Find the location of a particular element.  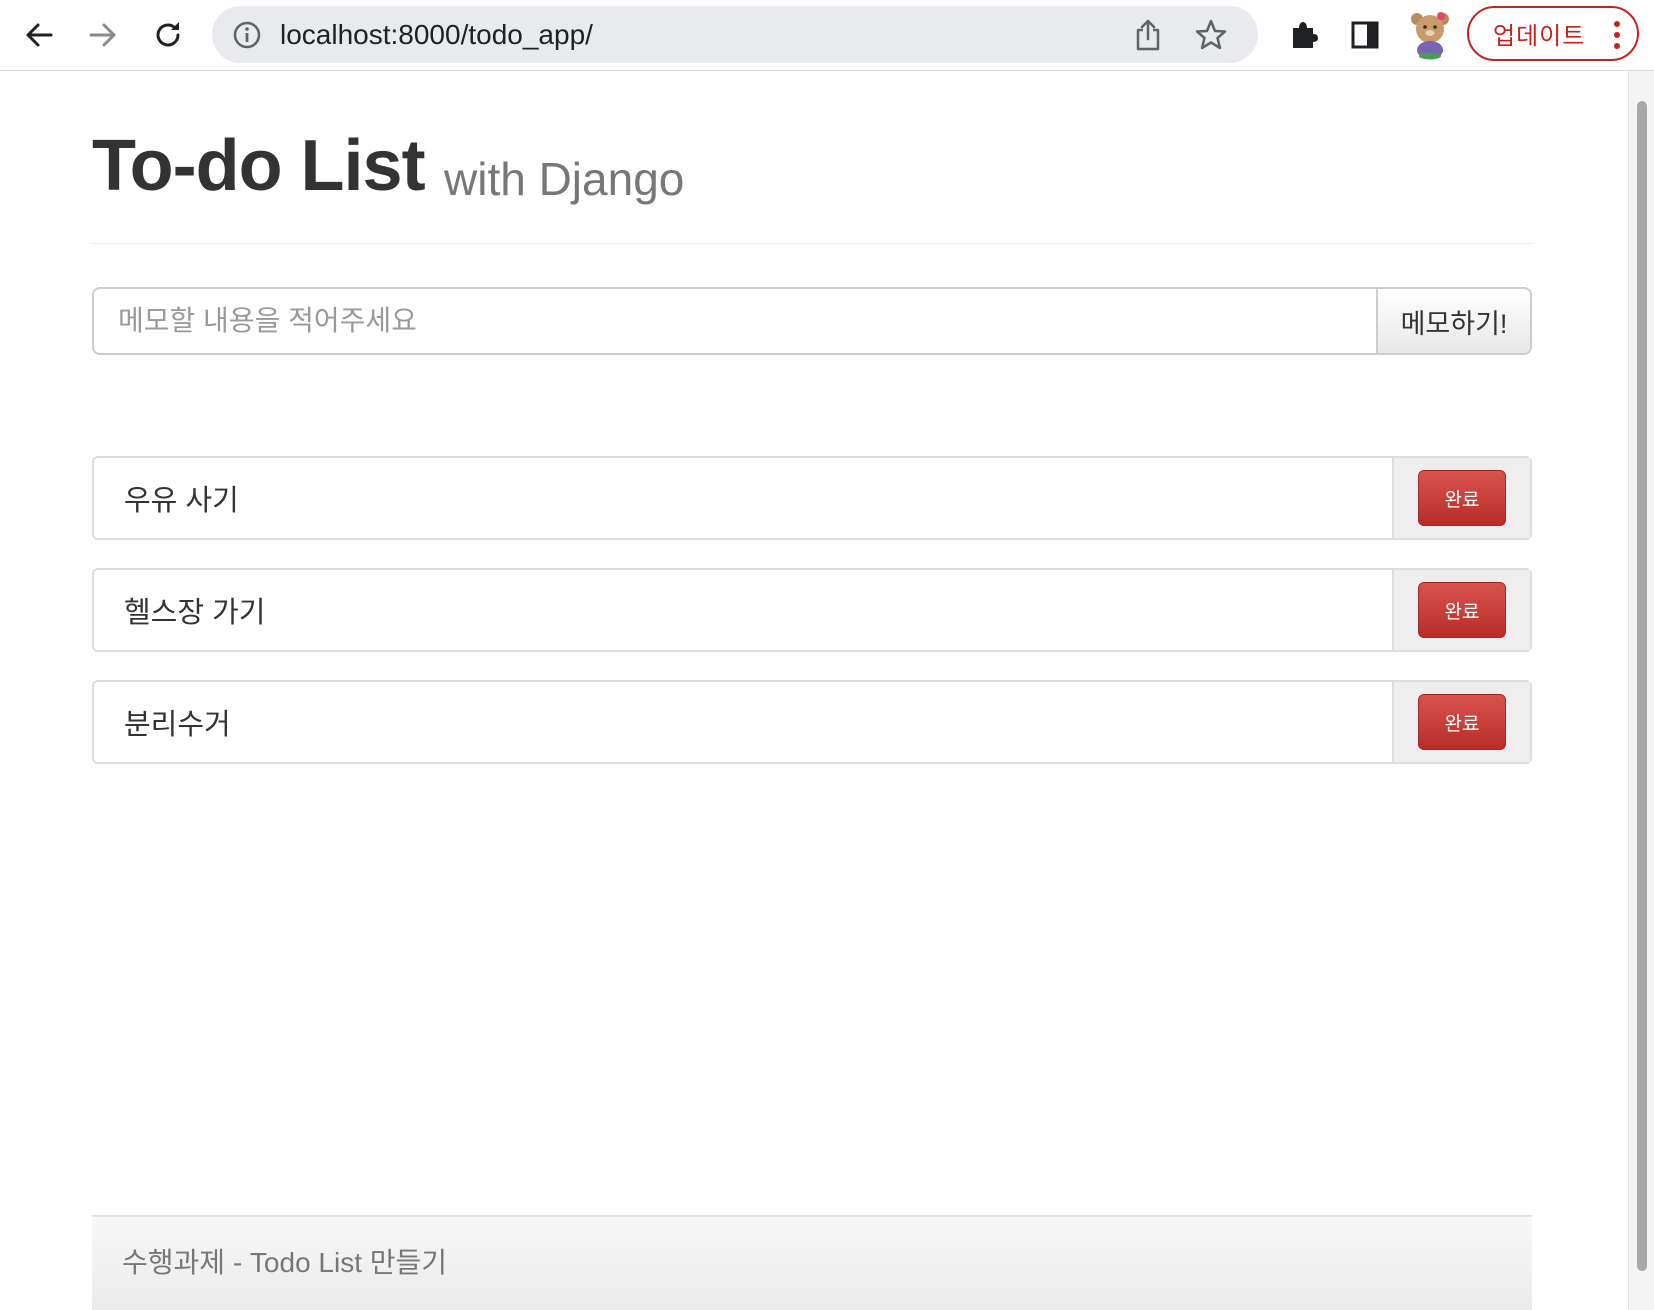

update-label: 업데이트 is located at coordinates (1539, 36).